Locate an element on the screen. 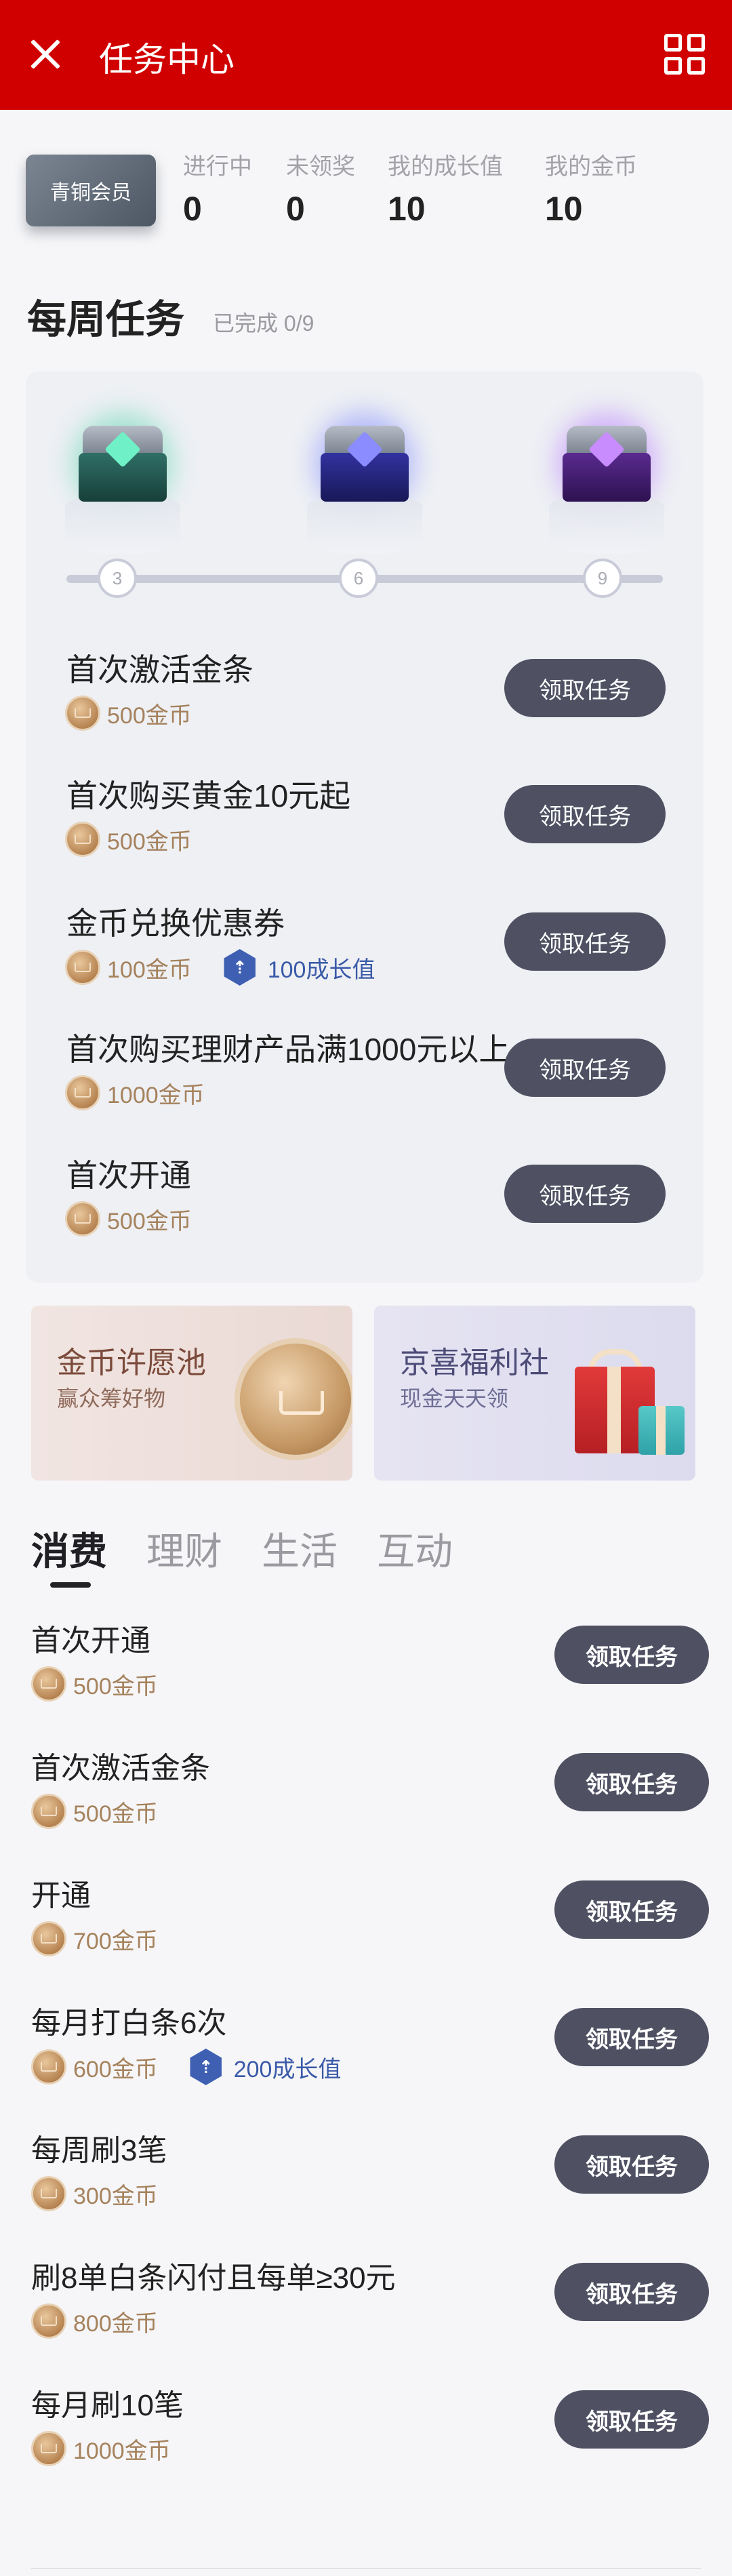 The height and width of the screenshot is (2576, 732). promo-subtitle: 赢众筹好物 is located at coordinates (112, 1398).